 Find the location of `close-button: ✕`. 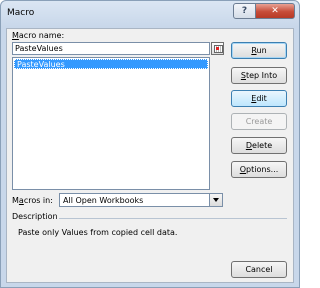

close-button: ✕ is located at coordinates (275, 11).